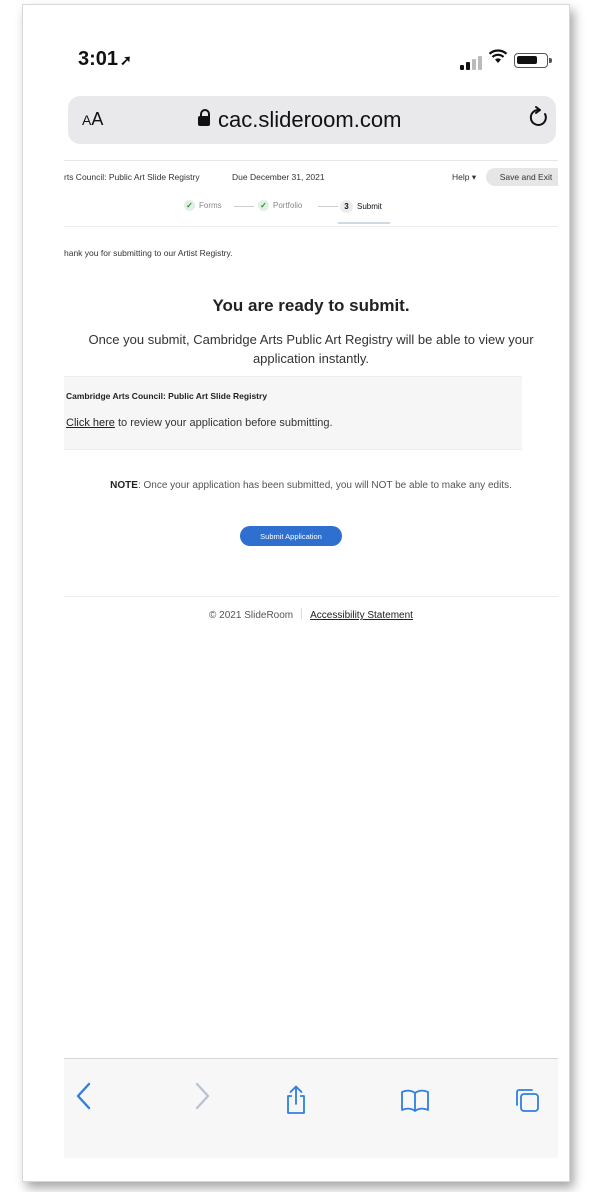 The height and width of the screenshot is (1192, 593). What do you see at coordinates (311, 1108) in the screenshot?
I see `safari-toolbar` at bounding box center [311, 1108].